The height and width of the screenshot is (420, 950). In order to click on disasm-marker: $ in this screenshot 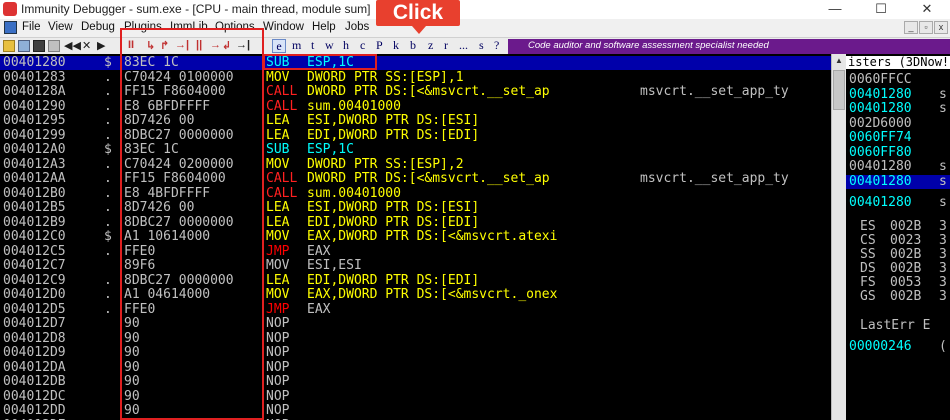, I will do `click(108, 236)`.